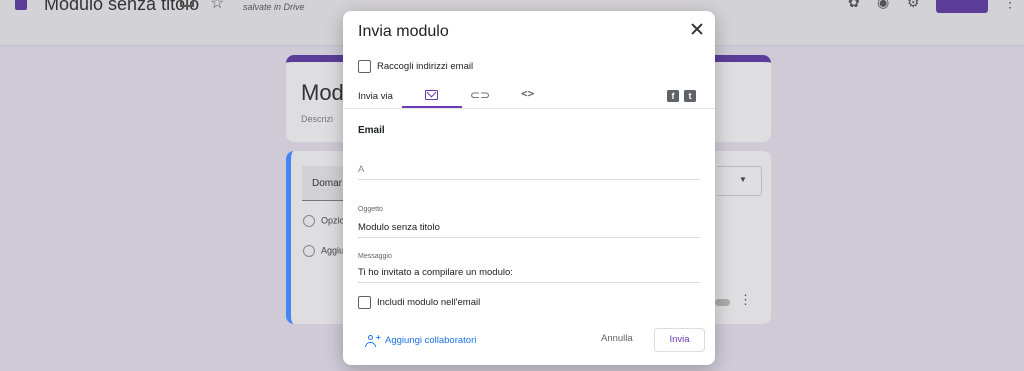 This screenshot has width=1024, height=371. What do you see at coordinates (962, 6) in the screenshot?
I see `send-button-bg` at bounding box center [962, 6].